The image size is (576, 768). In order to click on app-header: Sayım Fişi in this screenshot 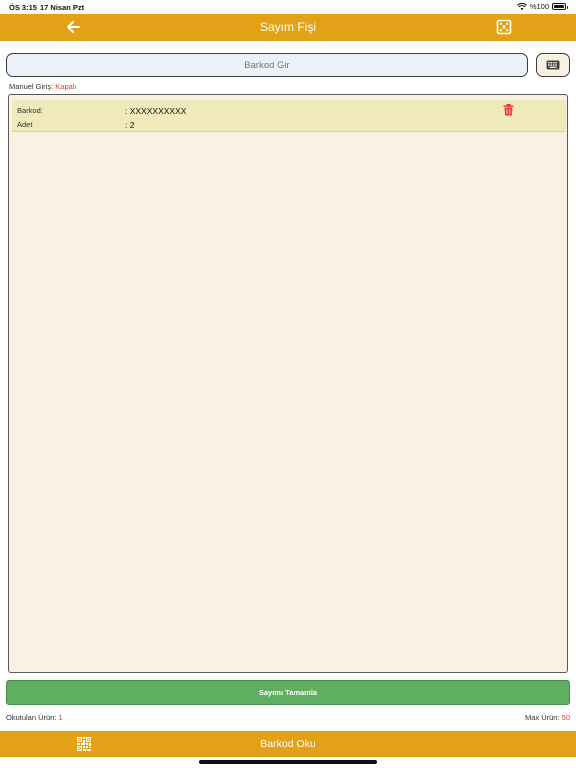, I will do `click(288, 27)`.